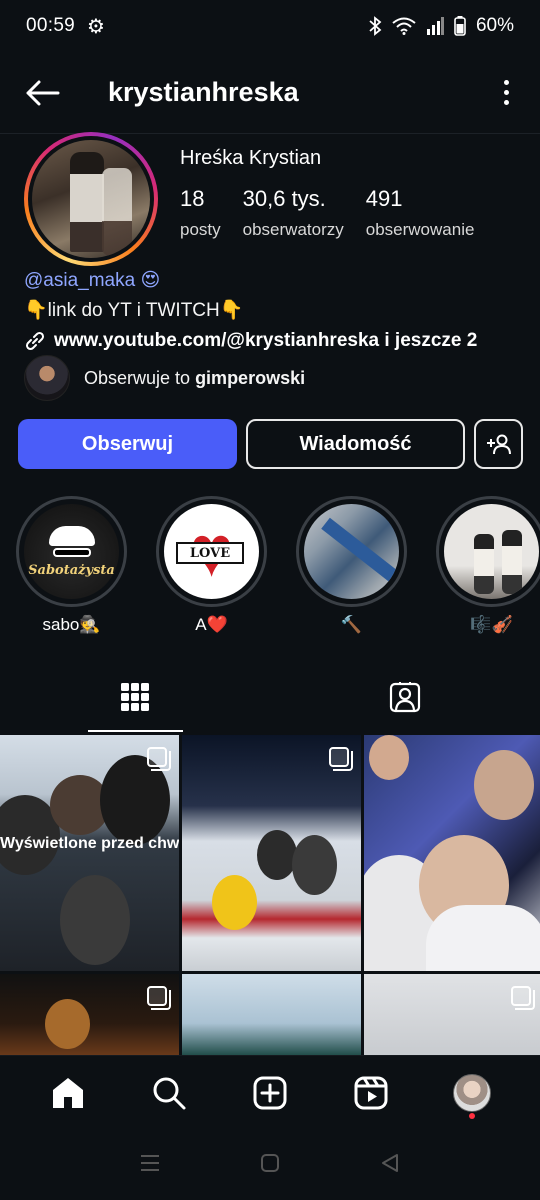 The width and height of the screenshot is (540, 1200). What do you see at coordinates (192, 198) in the screenshot?
I see `stat-value: 18` at bounding box center [192, 198].